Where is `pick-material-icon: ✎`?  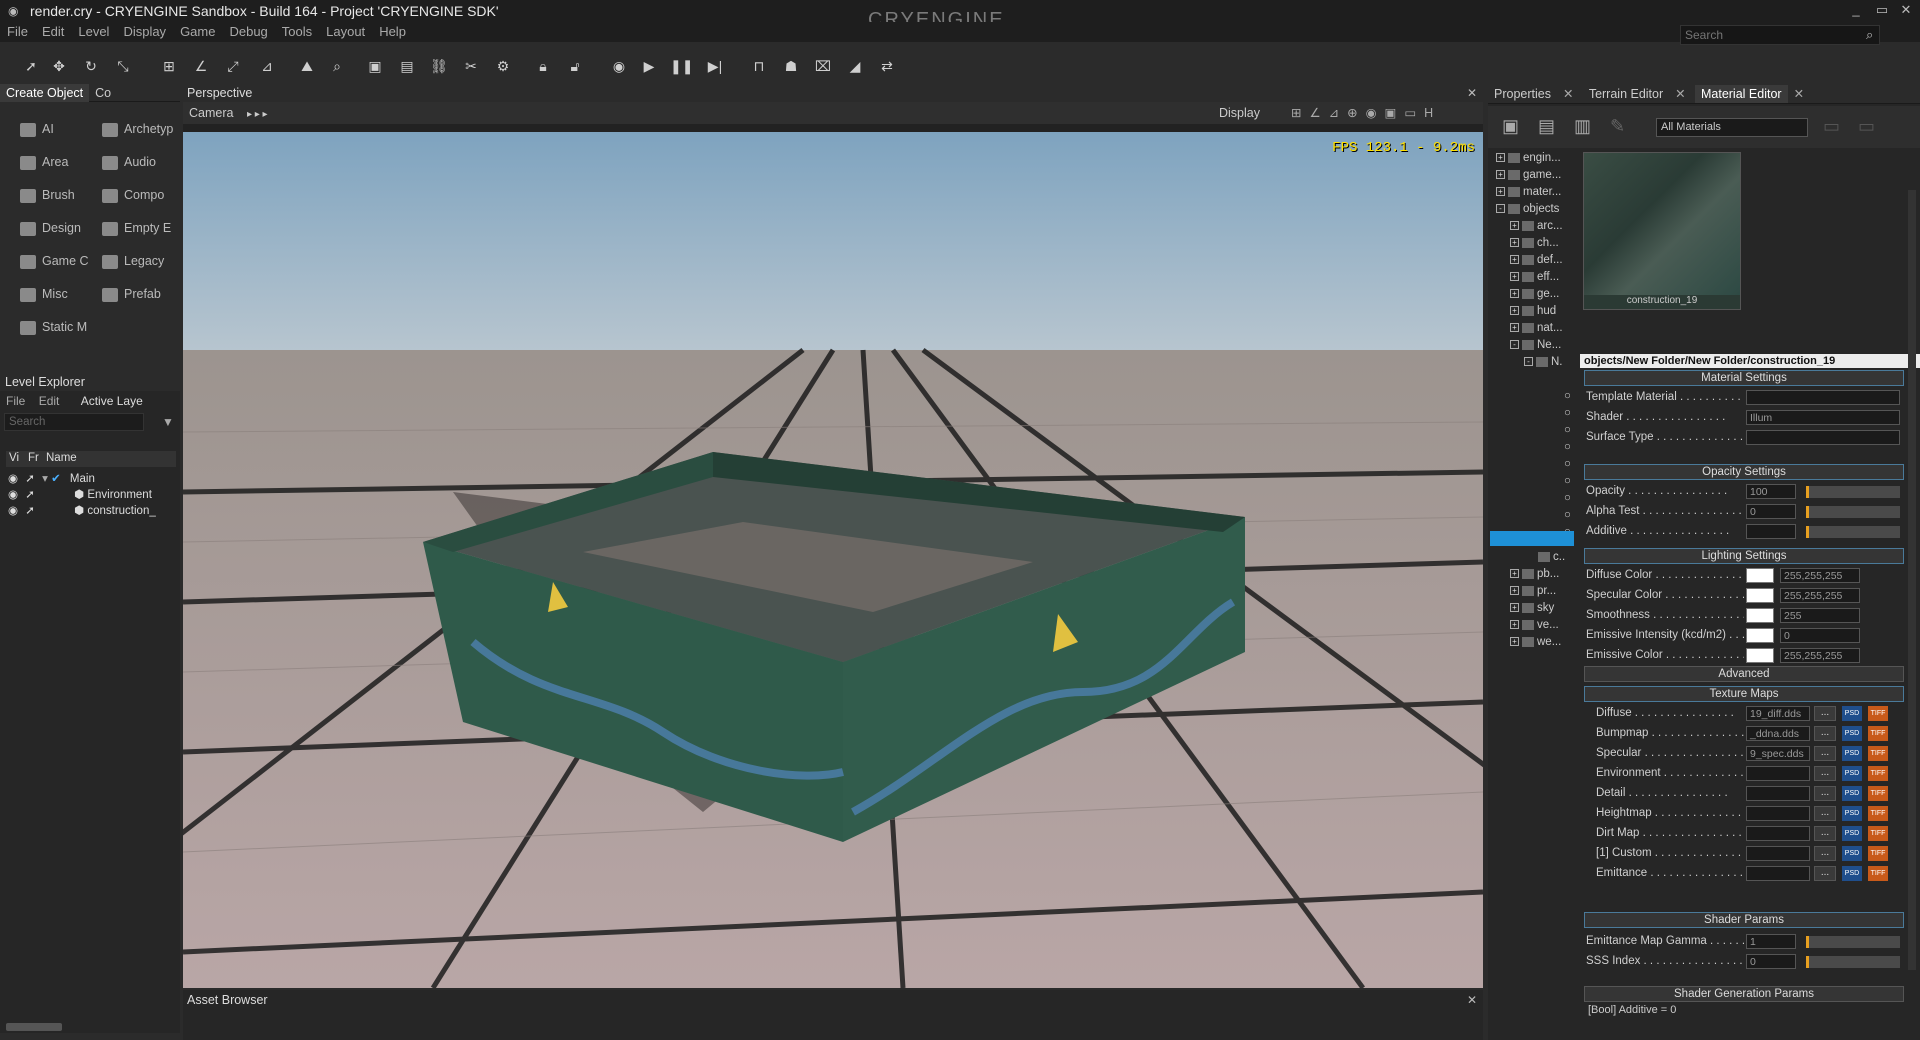 pick-material-icon: ✎ is located at coordinates (1617, 126).